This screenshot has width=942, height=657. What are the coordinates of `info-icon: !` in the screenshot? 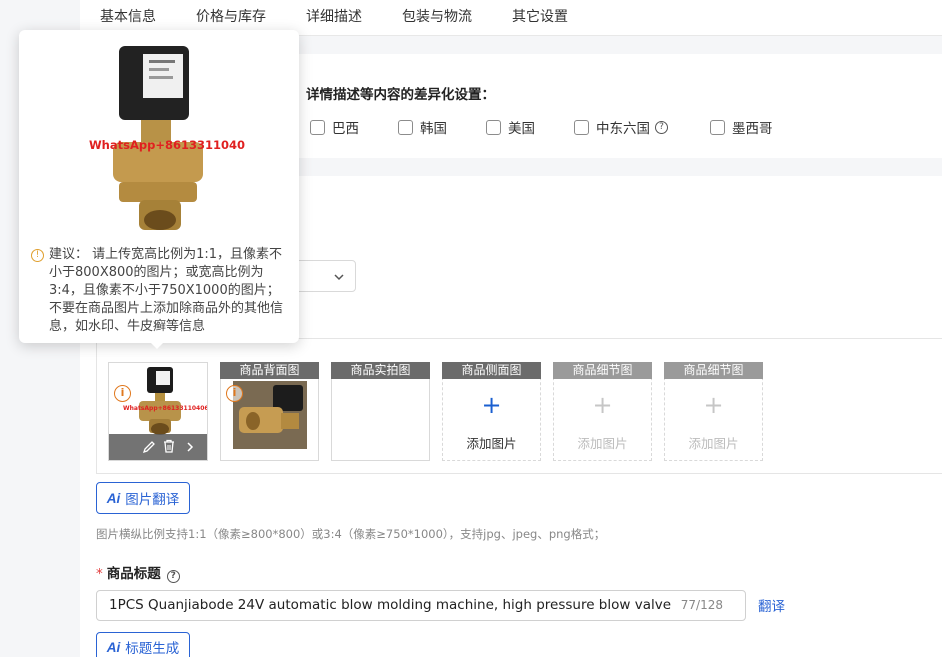 It's located at (37, 255).